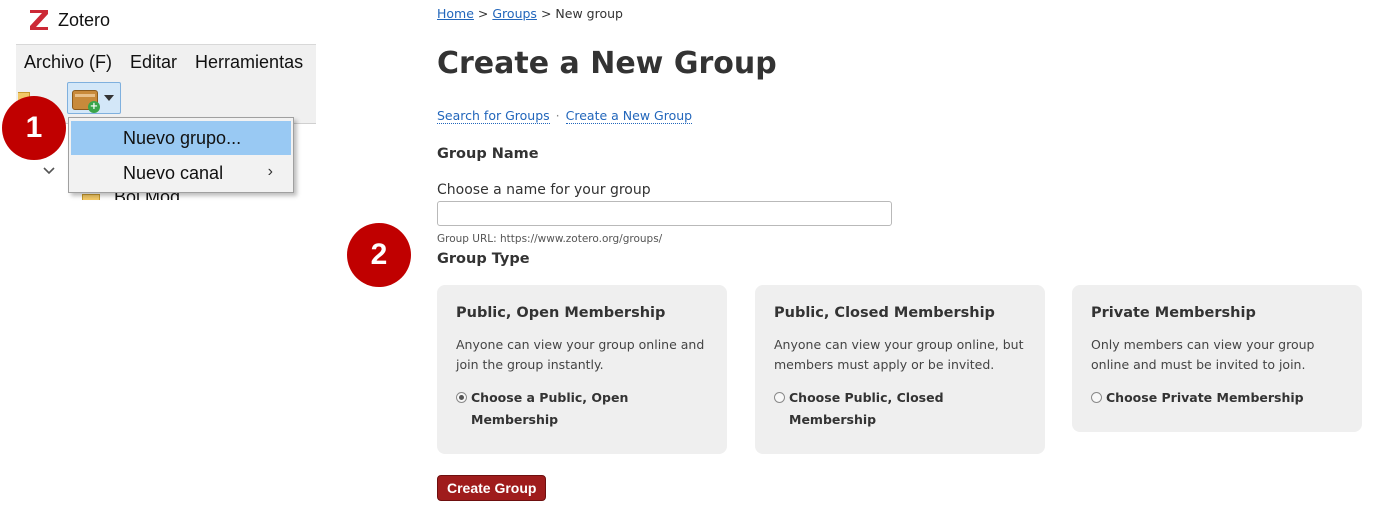 The width and height of the screenshot is (1387, 505). What do you see at coordinates (664, 213) in the screenshot?
I see `group-name-input` at bounding box center [664, 213].